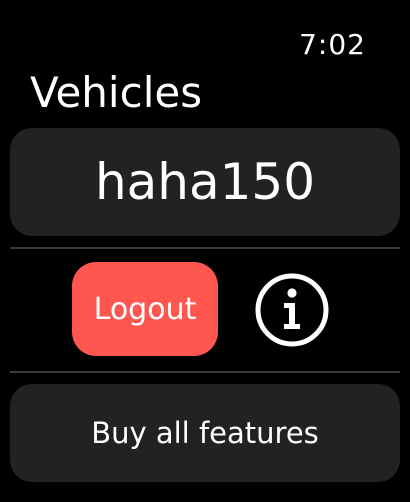 Image resolution: width=410 pixels, height=502 pixels. I want to click on status-time: 7:02, so click(332, 44).